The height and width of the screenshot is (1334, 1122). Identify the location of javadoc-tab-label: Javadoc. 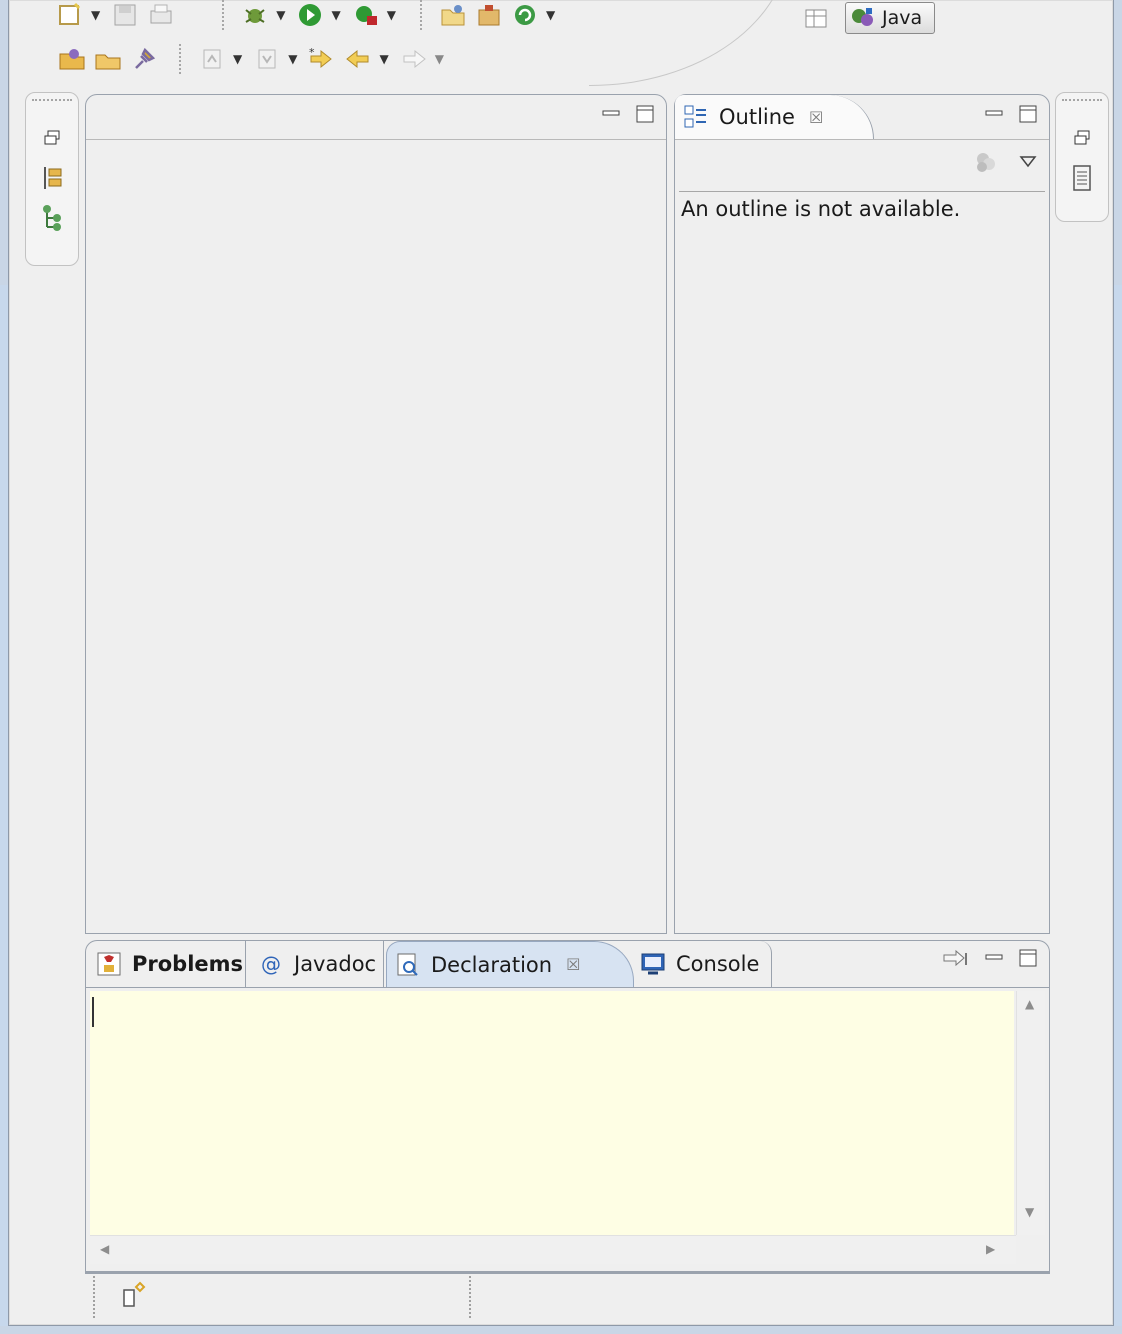
(335, 964).